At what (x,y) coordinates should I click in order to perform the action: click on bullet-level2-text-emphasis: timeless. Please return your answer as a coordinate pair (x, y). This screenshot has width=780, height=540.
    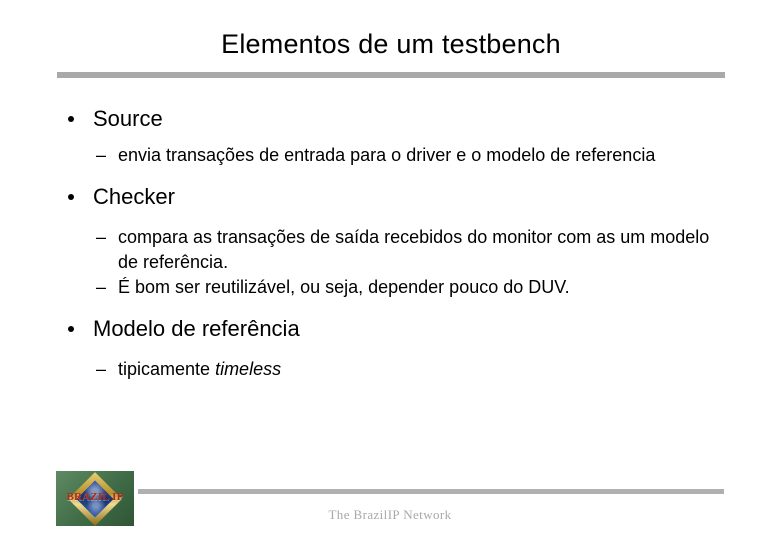
    Looking at the image, I should click on (248, 369).